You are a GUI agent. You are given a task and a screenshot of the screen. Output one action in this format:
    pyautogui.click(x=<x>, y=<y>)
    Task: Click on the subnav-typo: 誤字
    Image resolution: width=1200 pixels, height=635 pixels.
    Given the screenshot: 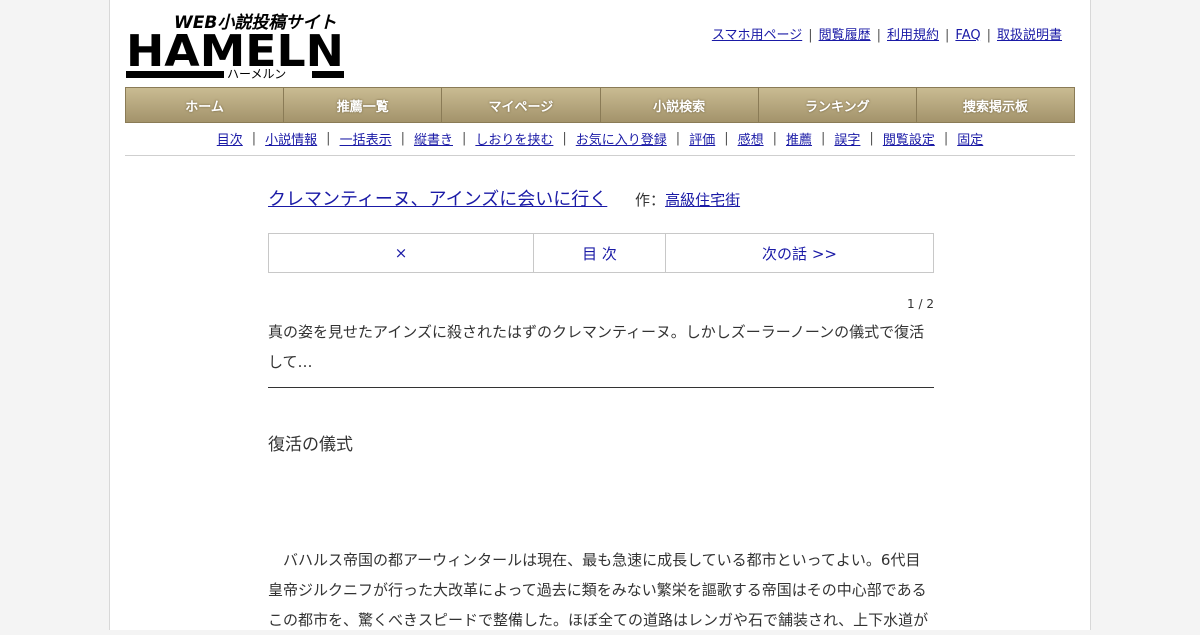 What is the action you would take?
    pyautogui.click(x=847, y=138)
    